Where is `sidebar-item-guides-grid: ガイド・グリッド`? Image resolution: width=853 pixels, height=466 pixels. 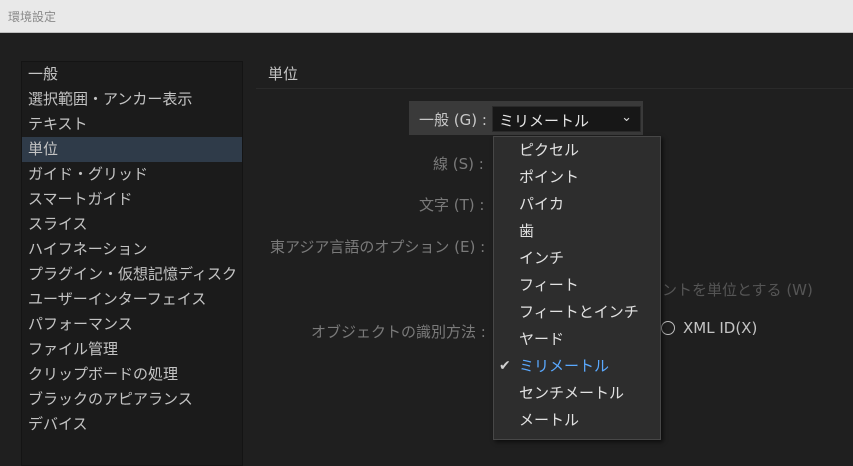 sidebar-item-guides-grid: ガイド・グリッド is located at coordinates (132, 174).